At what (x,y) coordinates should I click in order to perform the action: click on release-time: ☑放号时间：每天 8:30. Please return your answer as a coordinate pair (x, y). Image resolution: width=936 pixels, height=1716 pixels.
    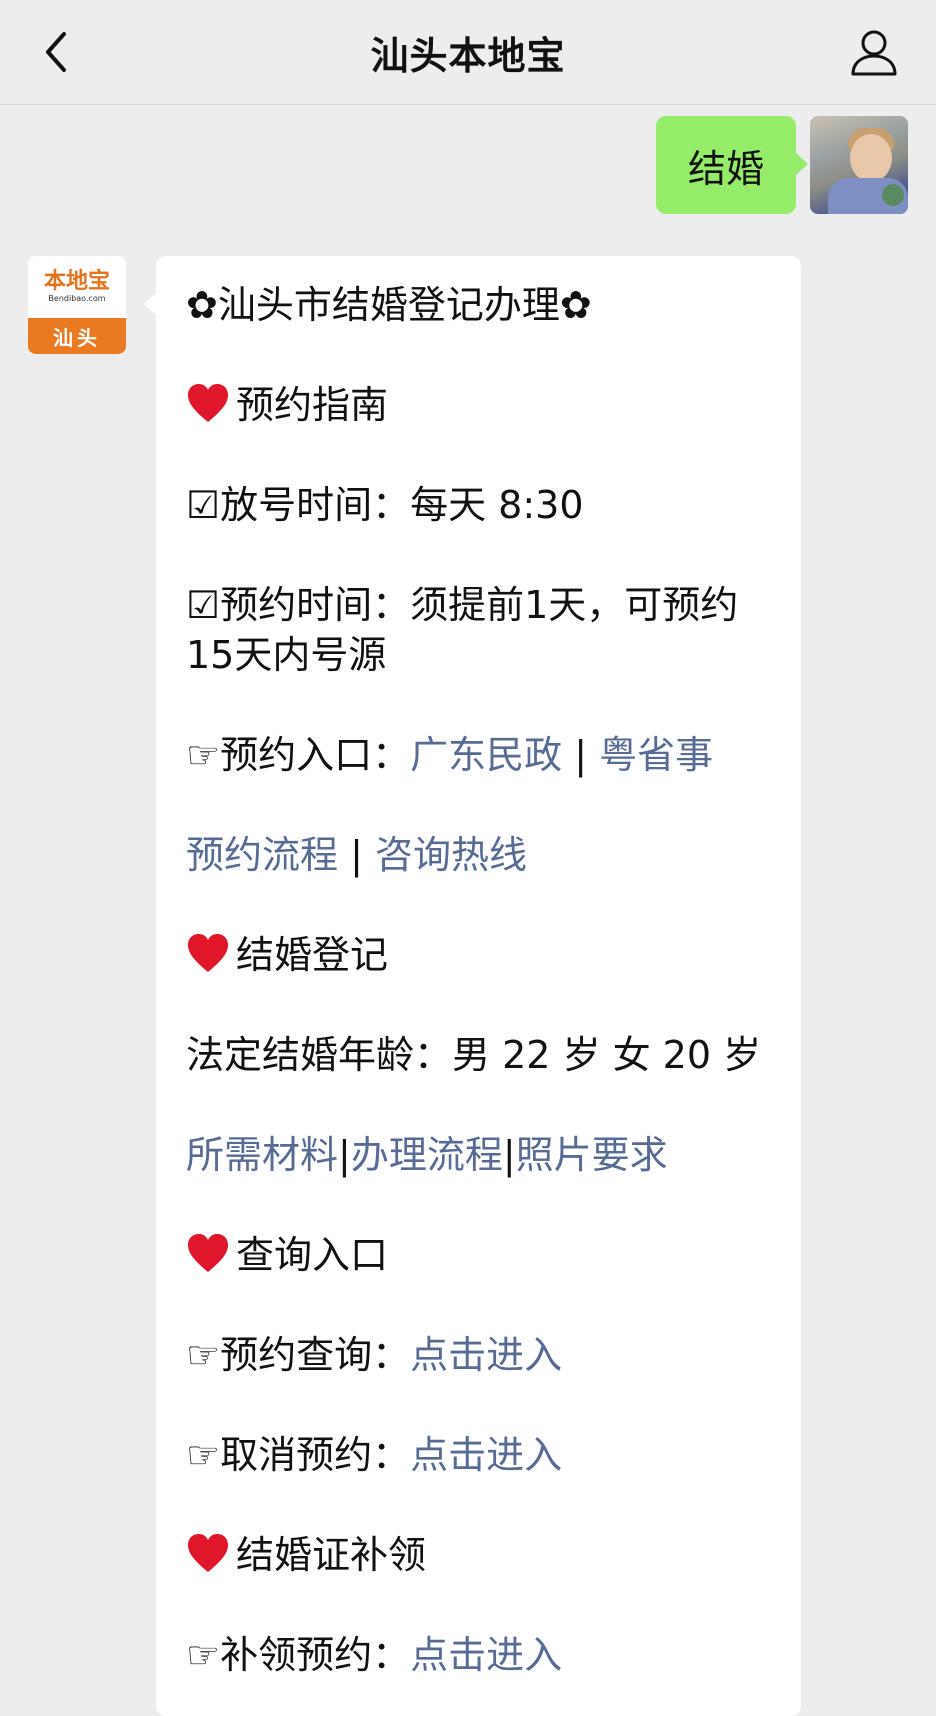
    Looking at the image, I should click on (479, 505).